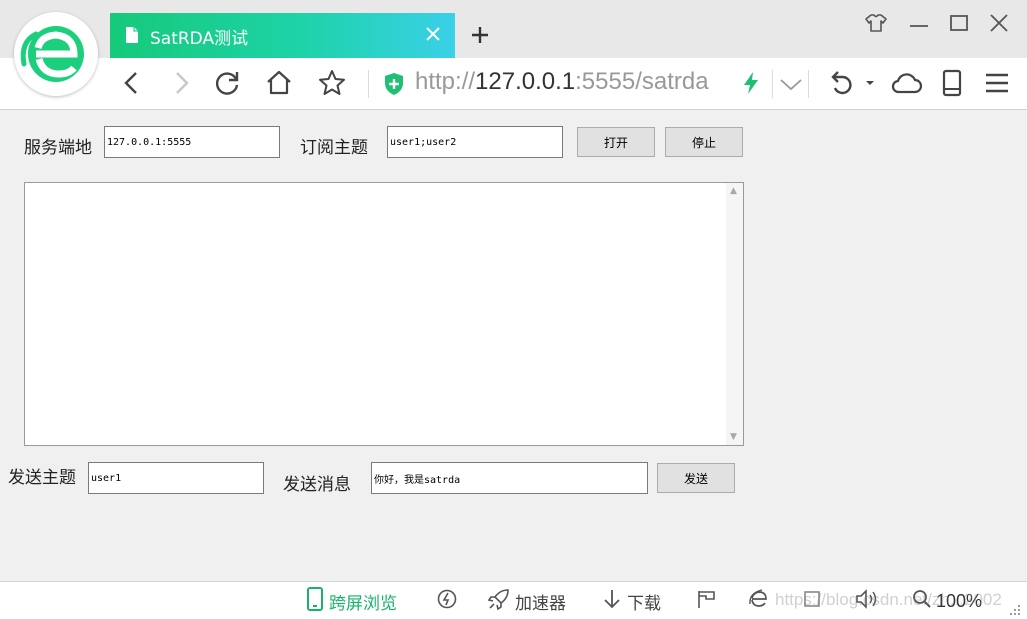  Describe the element at coordinates (282, 35) in the screenshot. I see `active-tab: SatRDA测试` at that location.